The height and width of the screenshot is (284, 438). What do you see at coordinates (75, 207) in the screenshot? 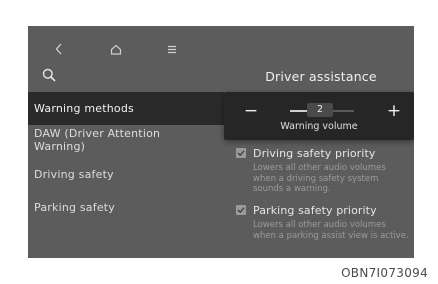
I see `sidebar-item-label: Parking safety` at bounding box center [75, 207].